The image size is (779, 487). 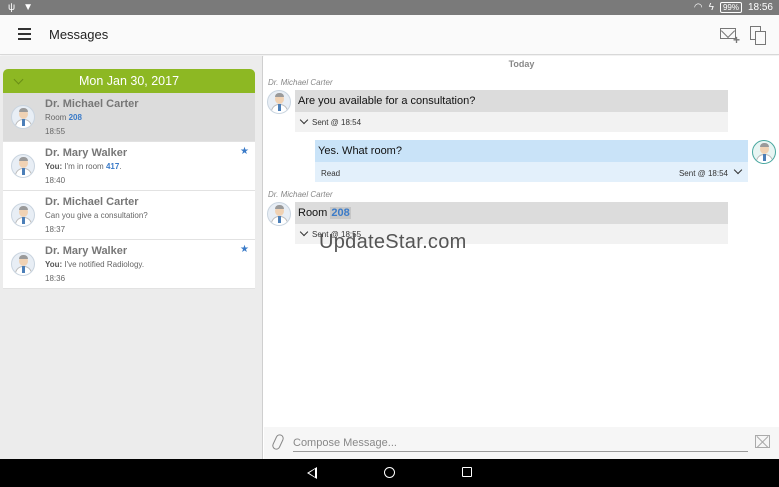 I want to click on message-preview: You: I've notified Radiology., so click(x=95, y=264).